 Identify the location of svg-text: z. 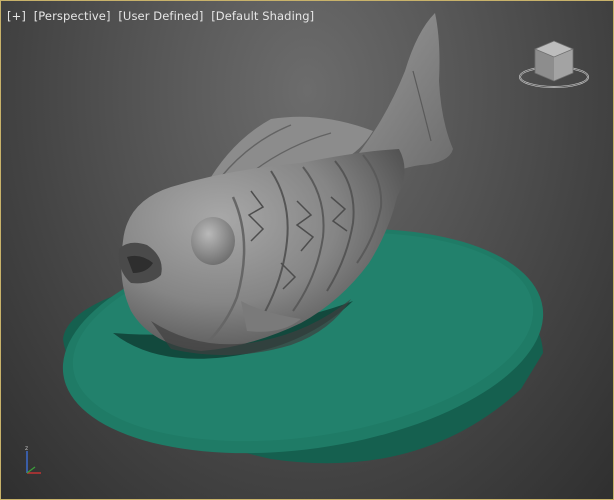
(26, 448).